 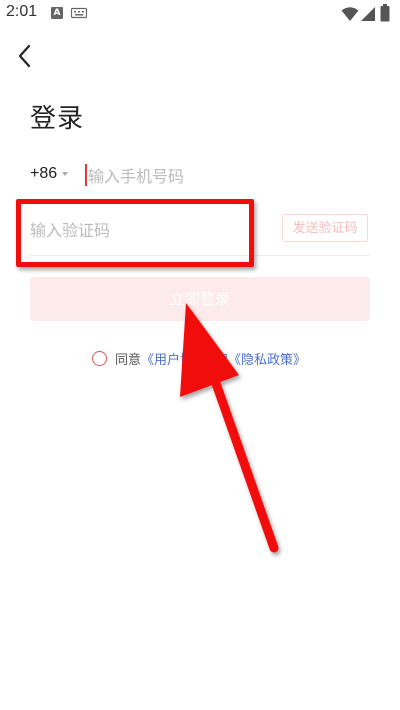 What do you see at coordinates (57, 119) in the screenshot?
I see `page-title: 登录` at bounding box center [57, 119].